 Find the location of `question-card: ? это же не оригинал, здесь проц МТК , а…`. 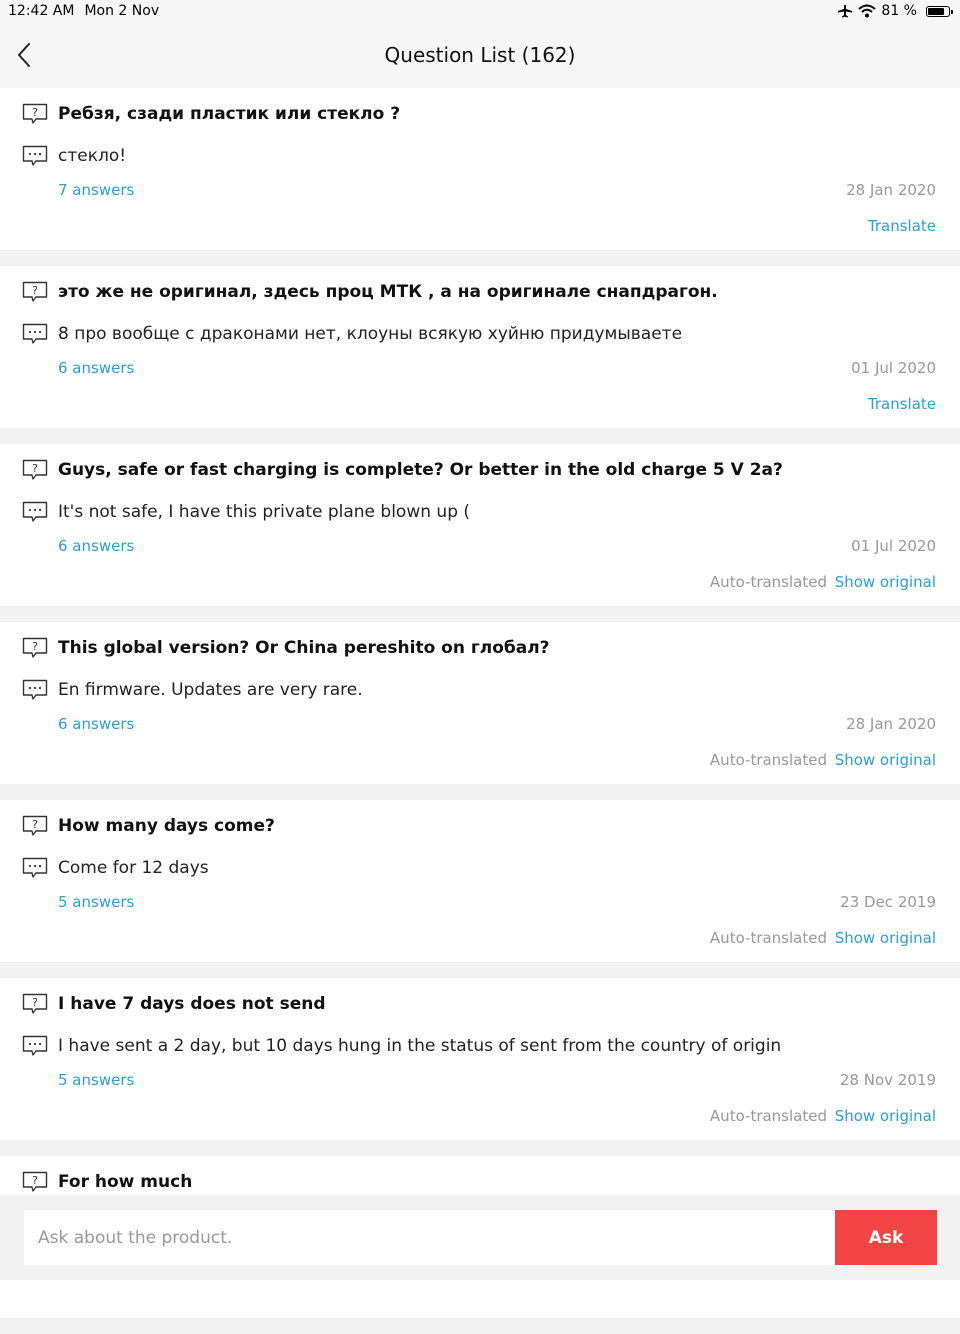

question-card: ? это же не оригинал, здесь проц МТК , а… is located at coordinates (480, 347).